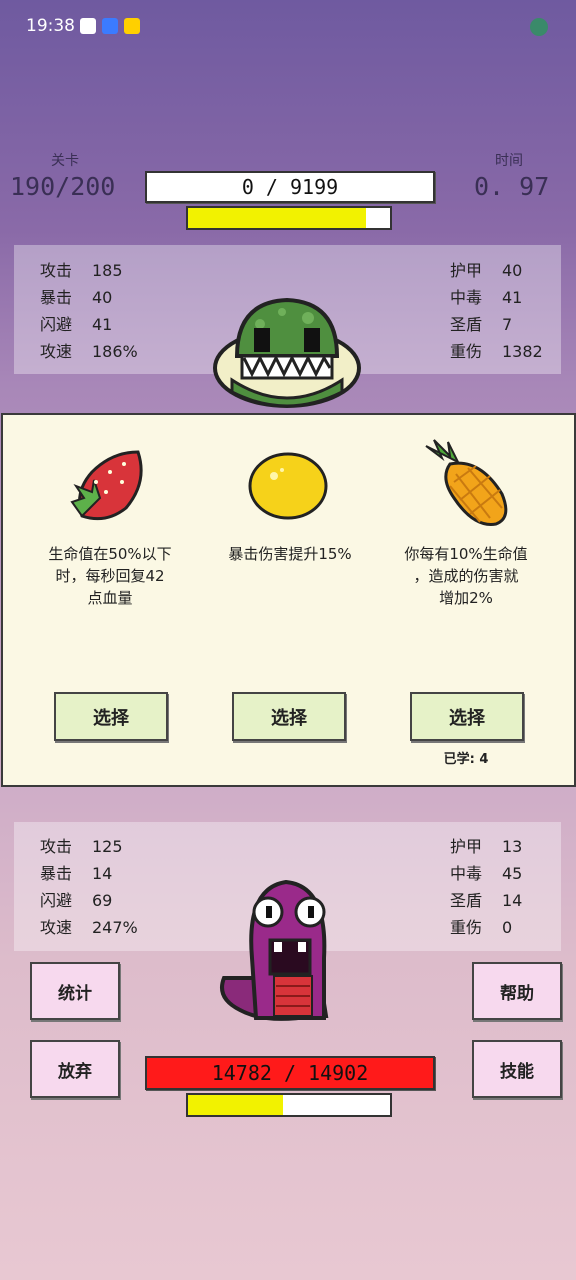  I want to click on enemy-charge-fill, so click(277, 218).